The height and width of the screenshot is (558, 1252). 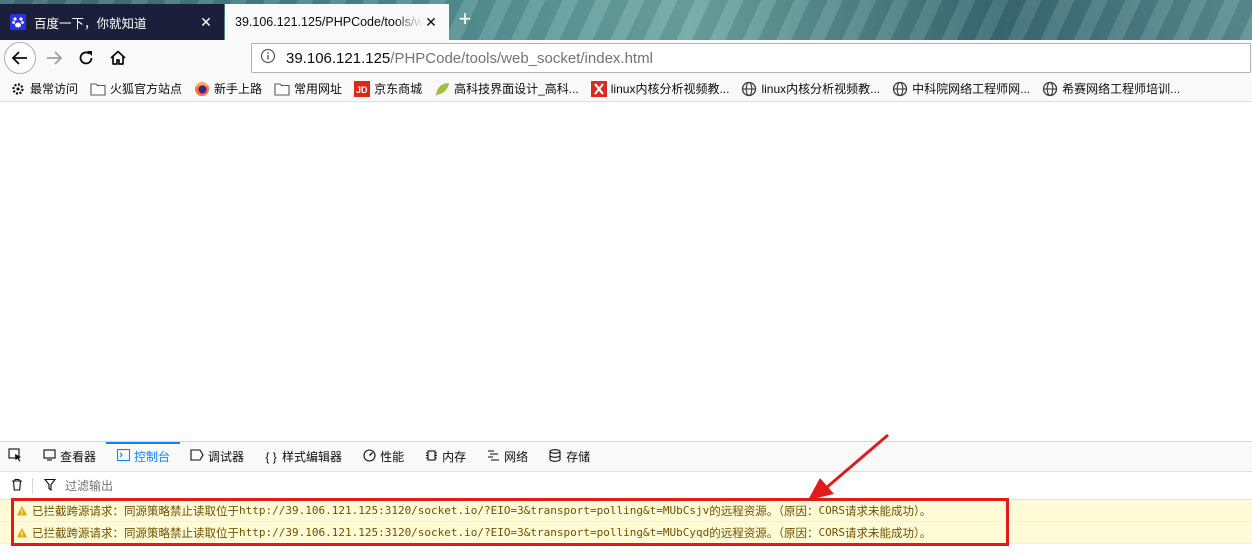 I want to click on tab-debugger: 调试器, so click(x=217, y=456).